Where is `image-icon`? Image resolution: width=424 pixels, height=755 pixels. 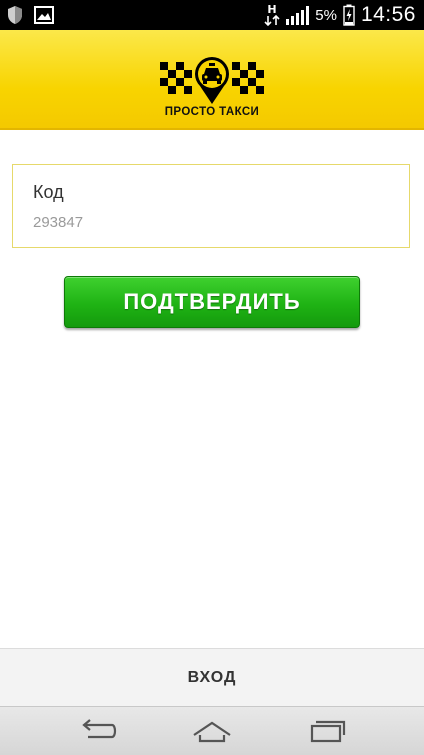
image-icon is located at coordinates (44, 15).